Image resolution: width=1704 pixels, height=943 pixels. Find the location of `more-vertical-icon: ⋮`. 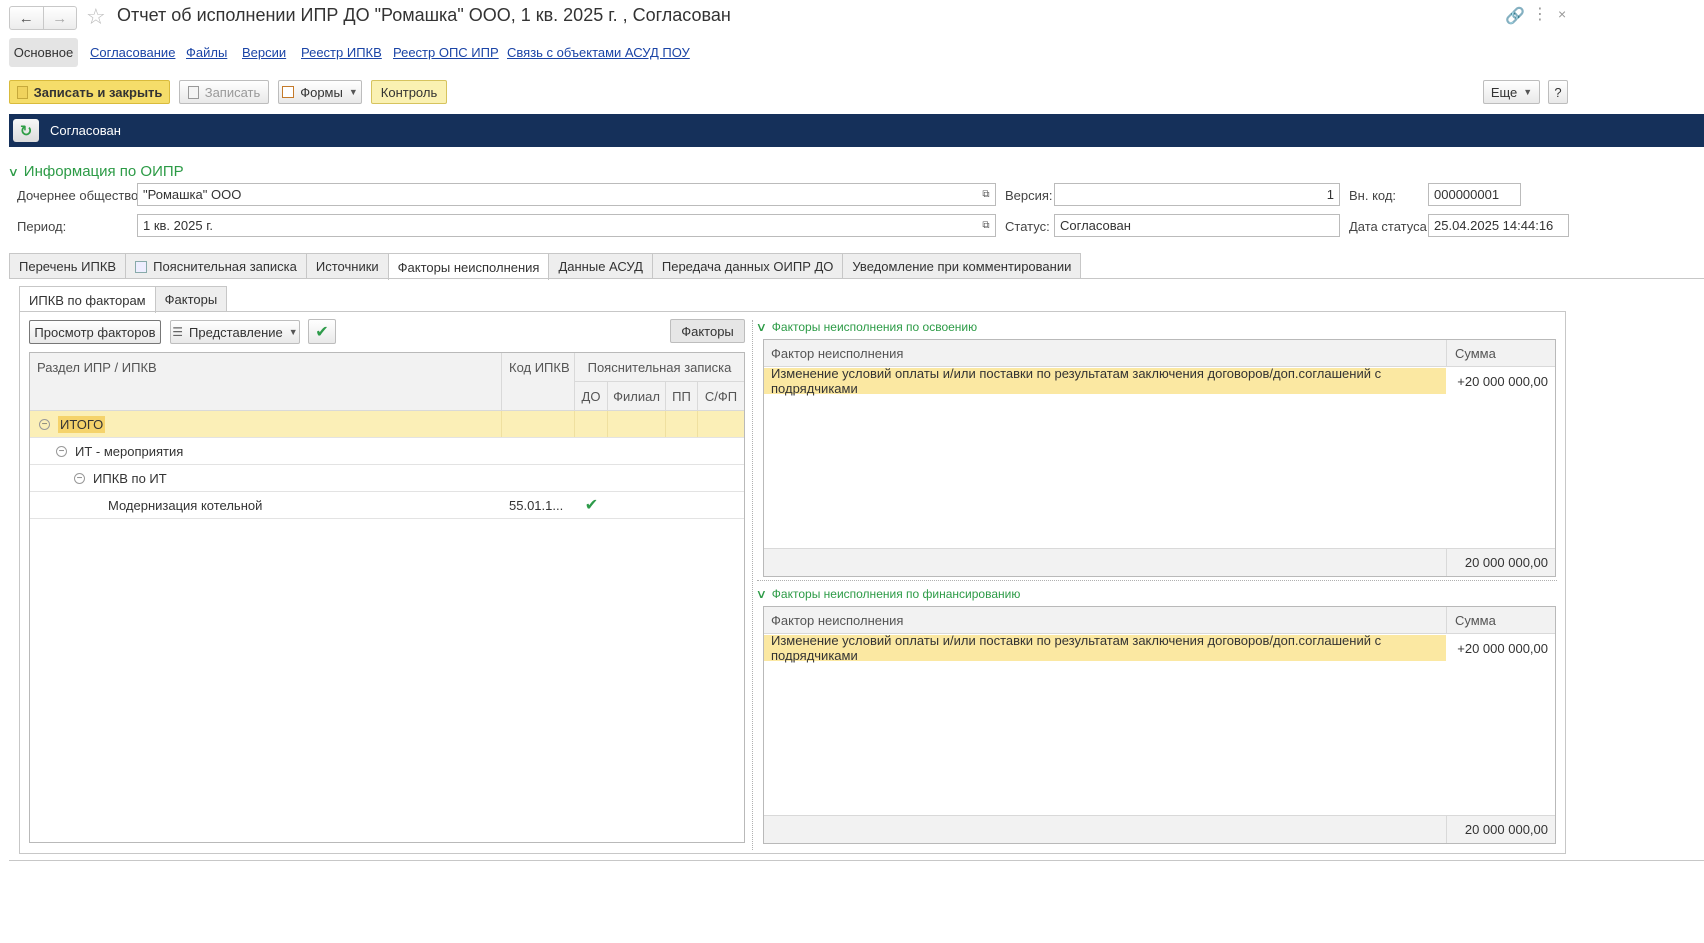

more-vertical-icon: ⋮ is located at coordinates (1540, 14).